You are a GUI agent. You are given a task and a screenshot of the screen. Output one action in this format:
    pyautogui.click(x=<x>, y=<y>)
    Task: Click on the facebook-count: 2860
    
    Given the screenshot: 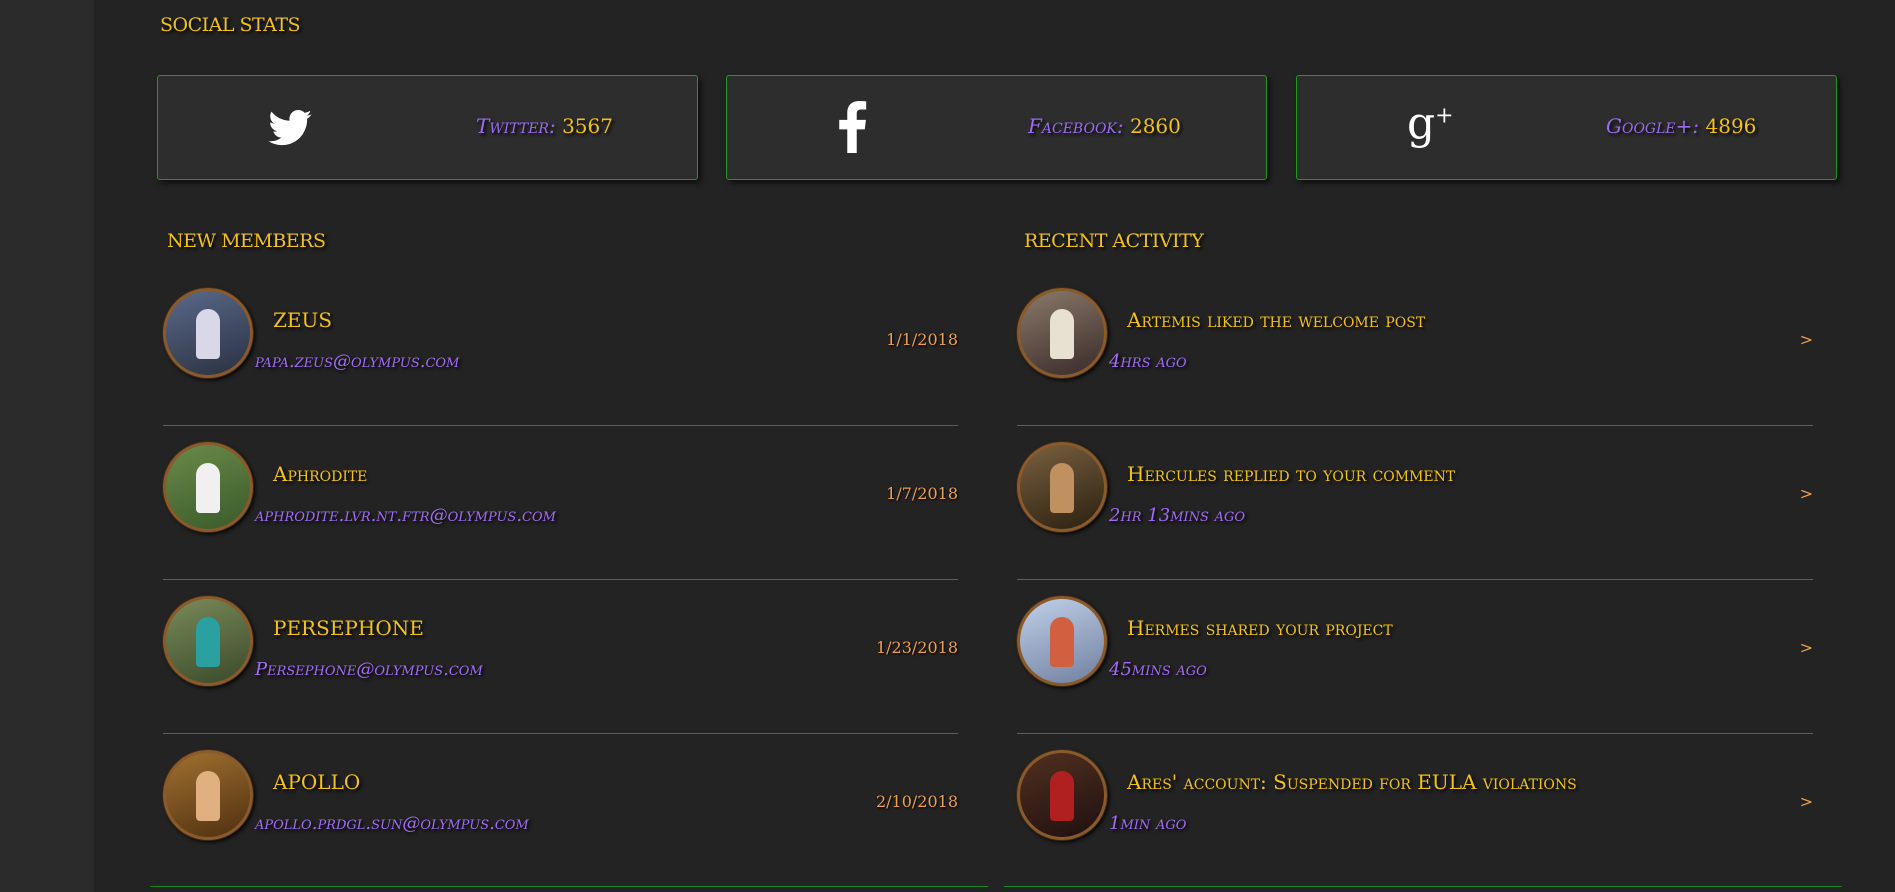 What is the action you would take?
    pyautogui.click(x=1155, y=126)
    